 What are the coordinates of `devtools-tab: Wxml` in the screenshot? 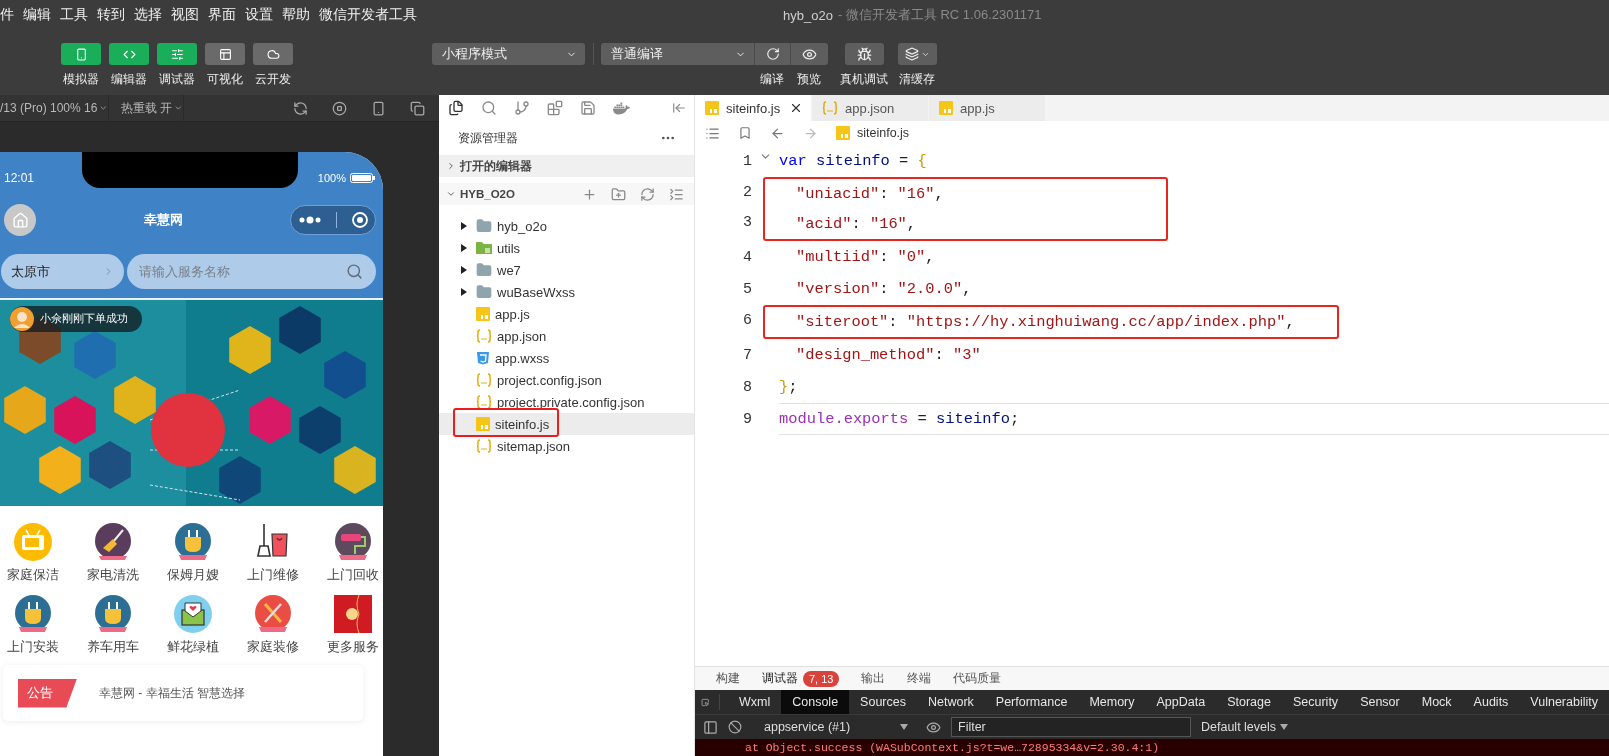 It's located at (755, 702).